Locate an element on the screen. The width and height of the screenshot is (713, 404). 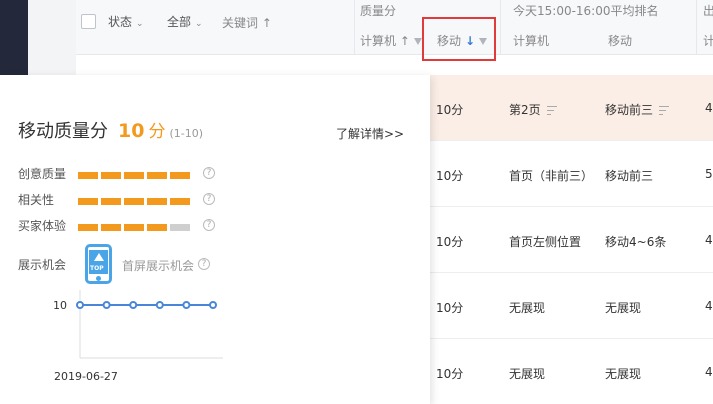
pc-rank-cell: 第2页 is located at coordinates (533, 109).